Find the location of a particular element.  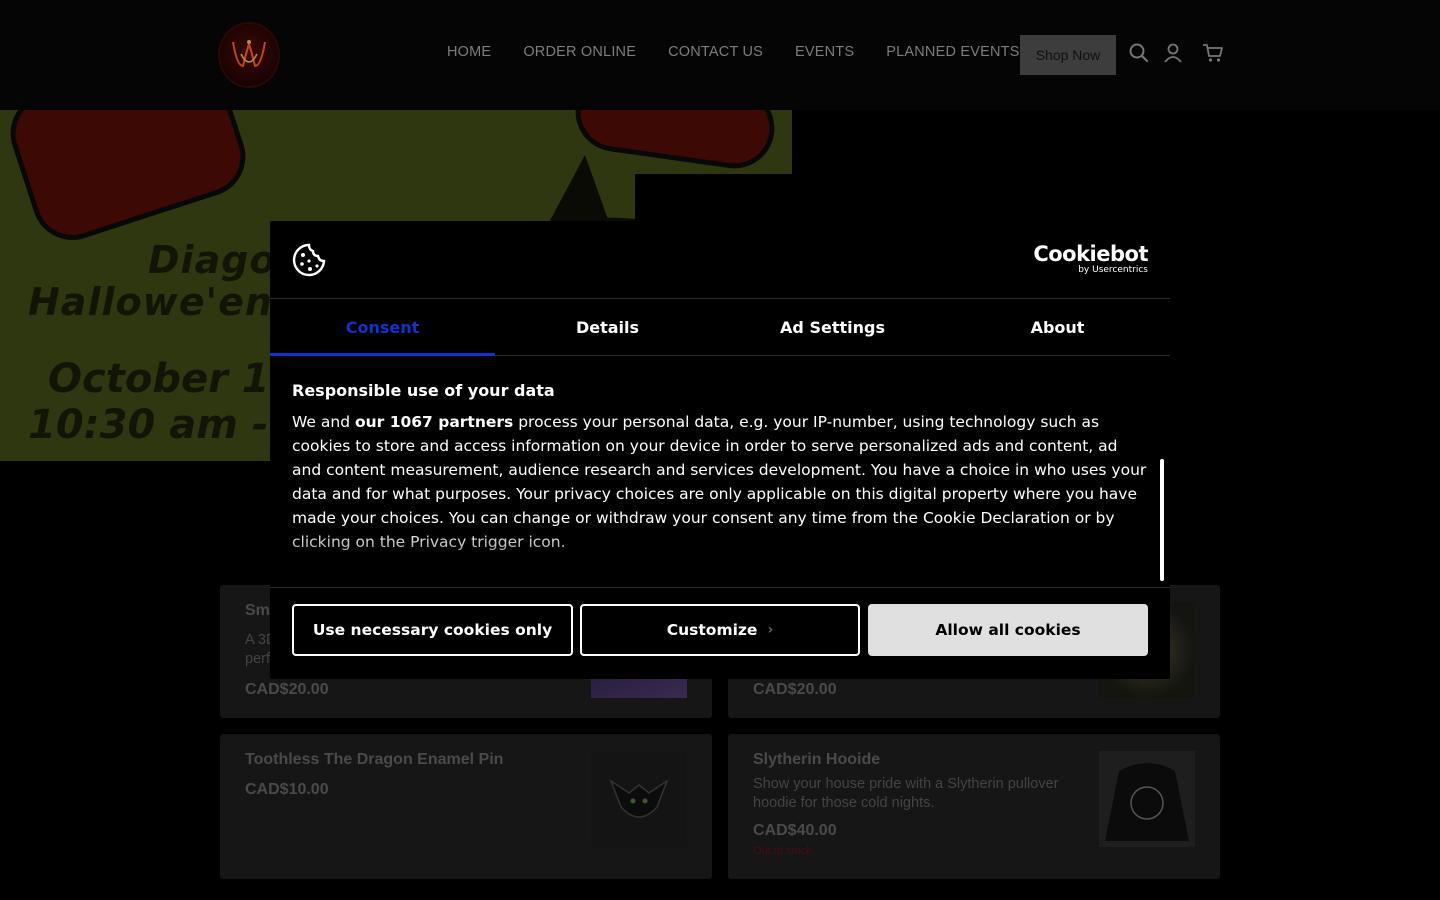

consent-heading: Responsible use of your data is located at coordinates (423, 390).